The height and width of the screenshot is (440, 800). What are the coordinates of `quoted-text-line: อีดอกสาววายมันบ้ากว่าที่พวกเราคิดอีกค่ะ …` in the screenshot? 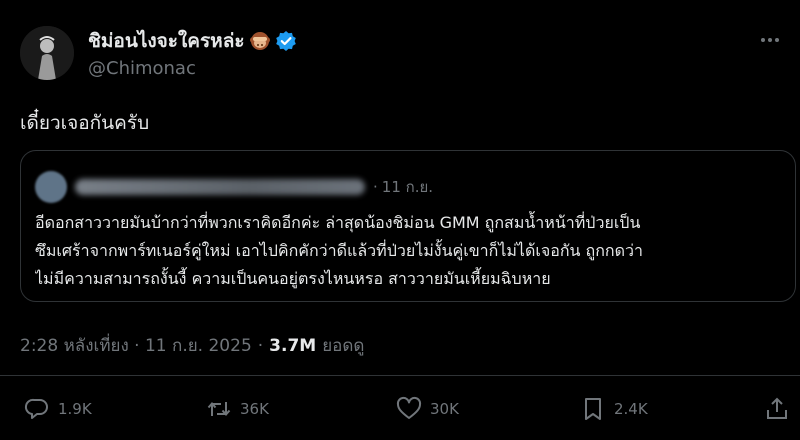 It's located at (338, 222).